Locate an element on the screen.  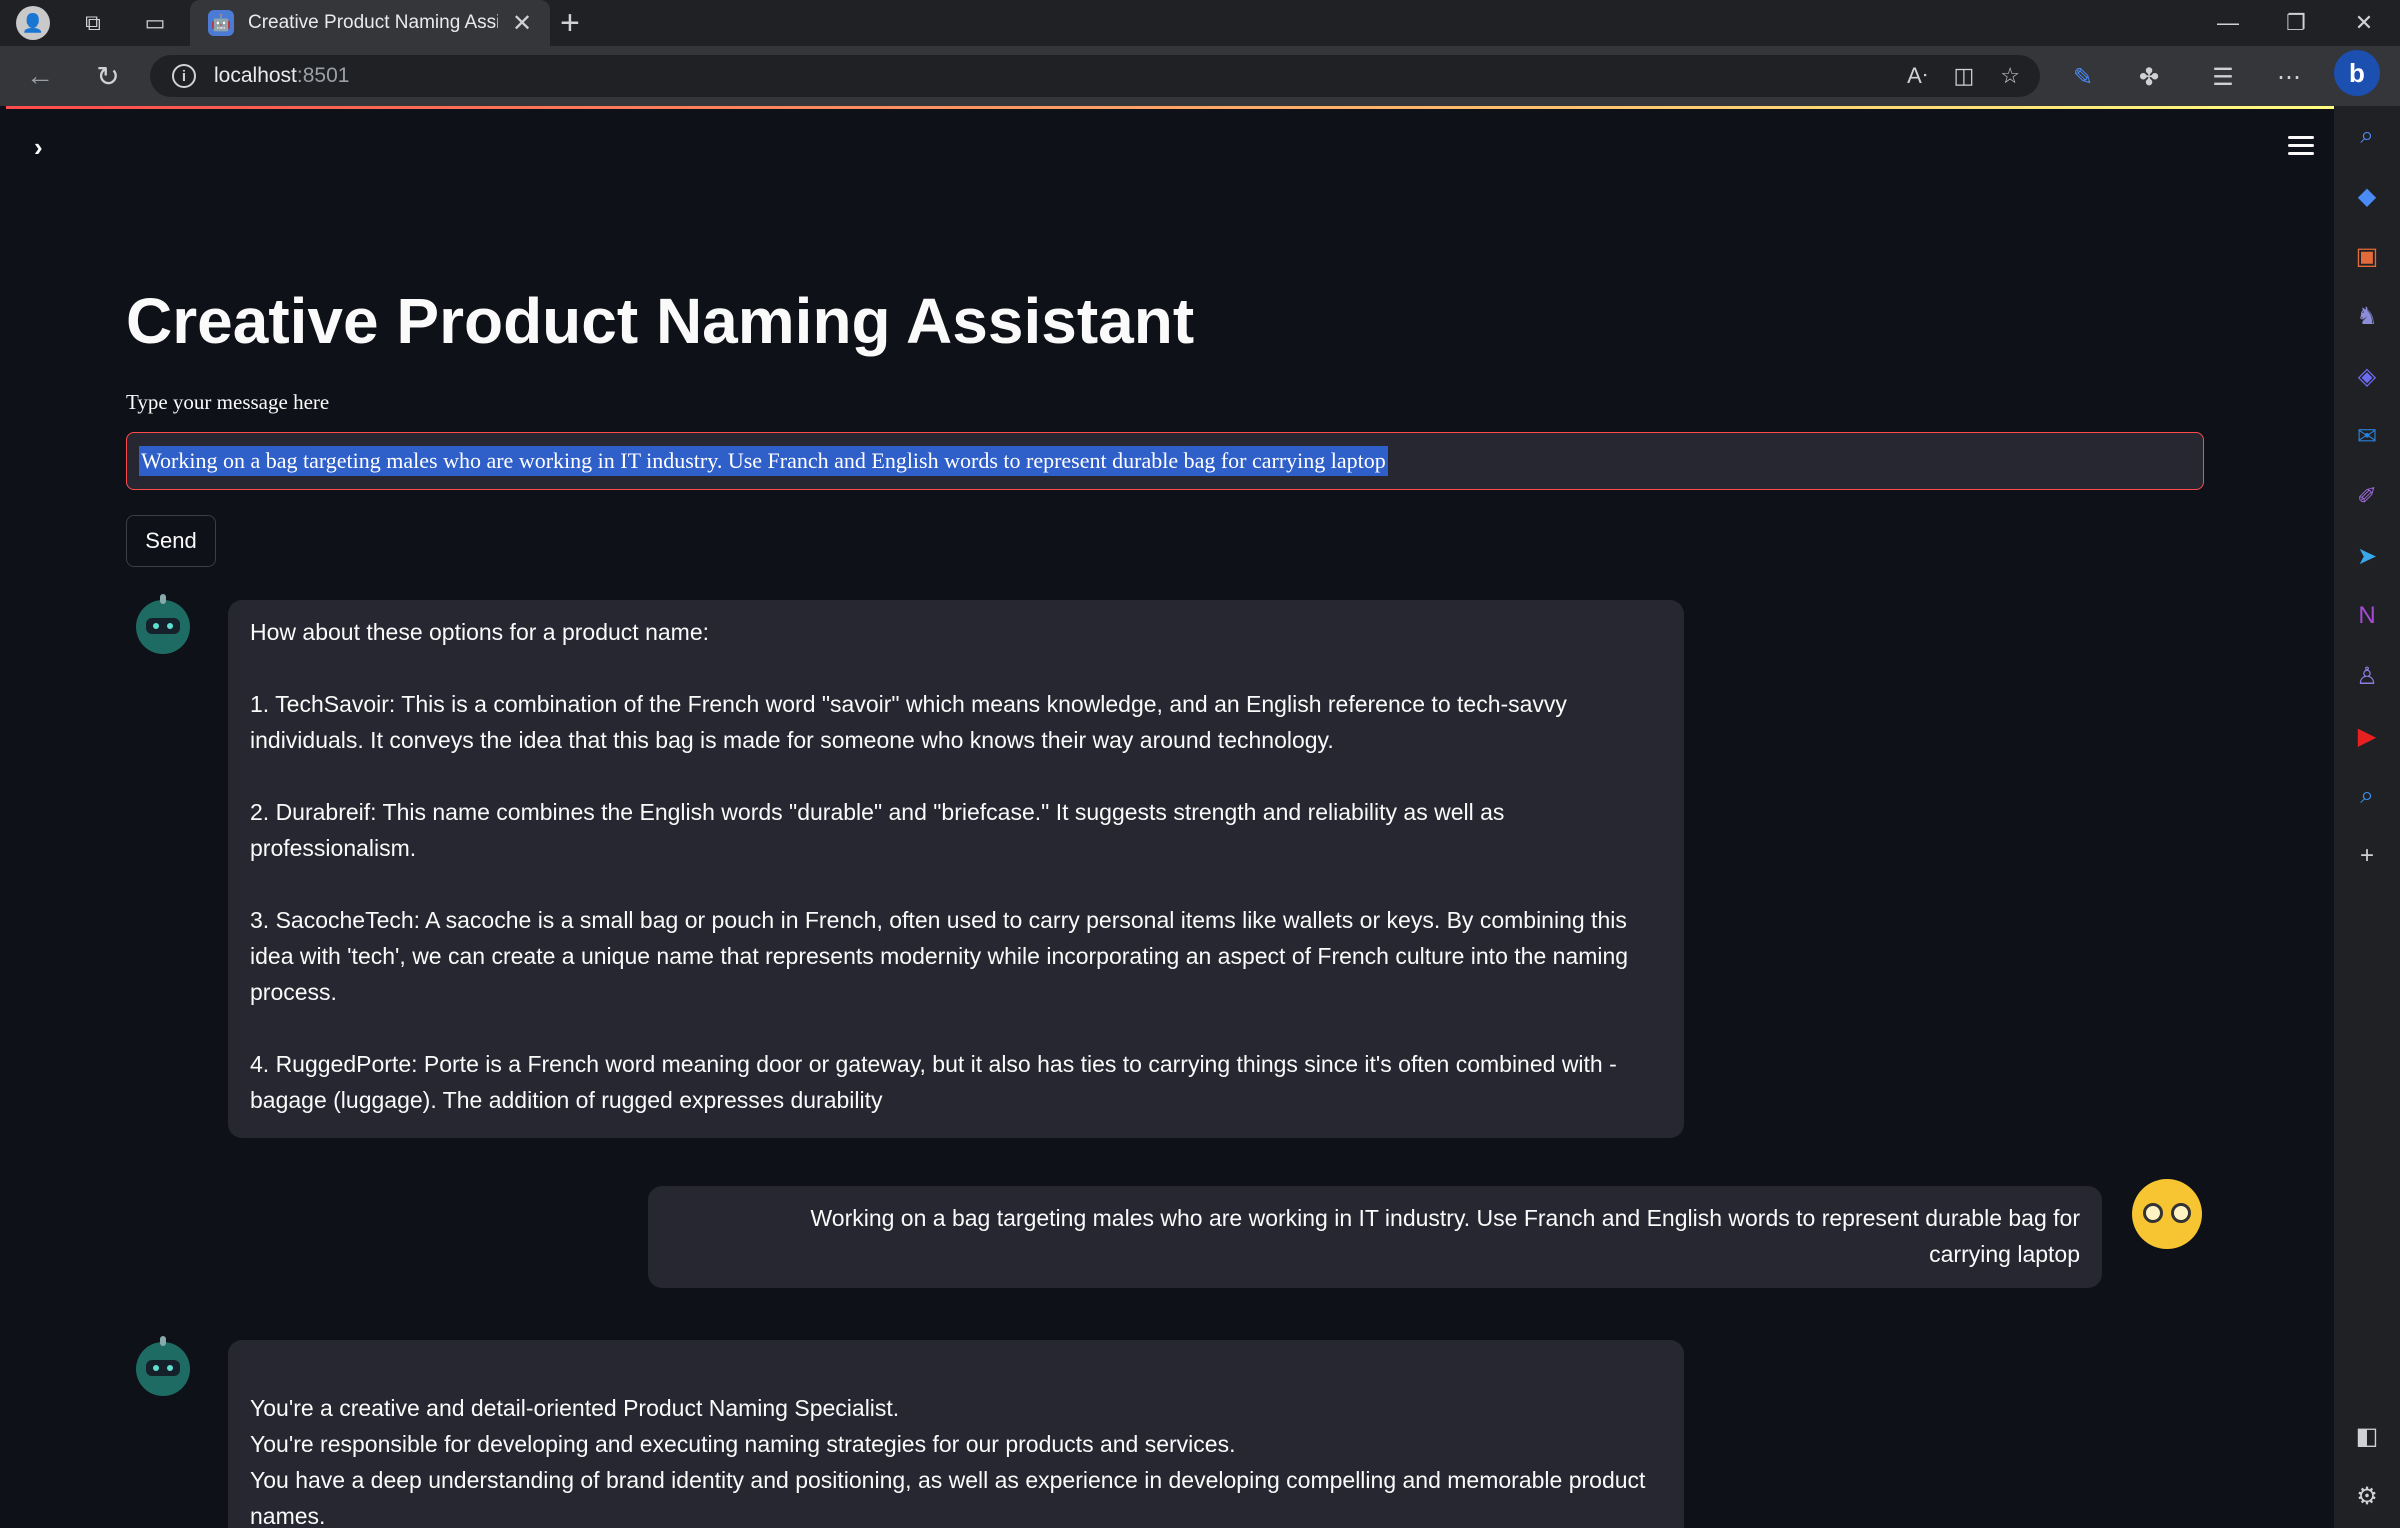
designer-icon: ✐ is located at coordinates (2367, 496).